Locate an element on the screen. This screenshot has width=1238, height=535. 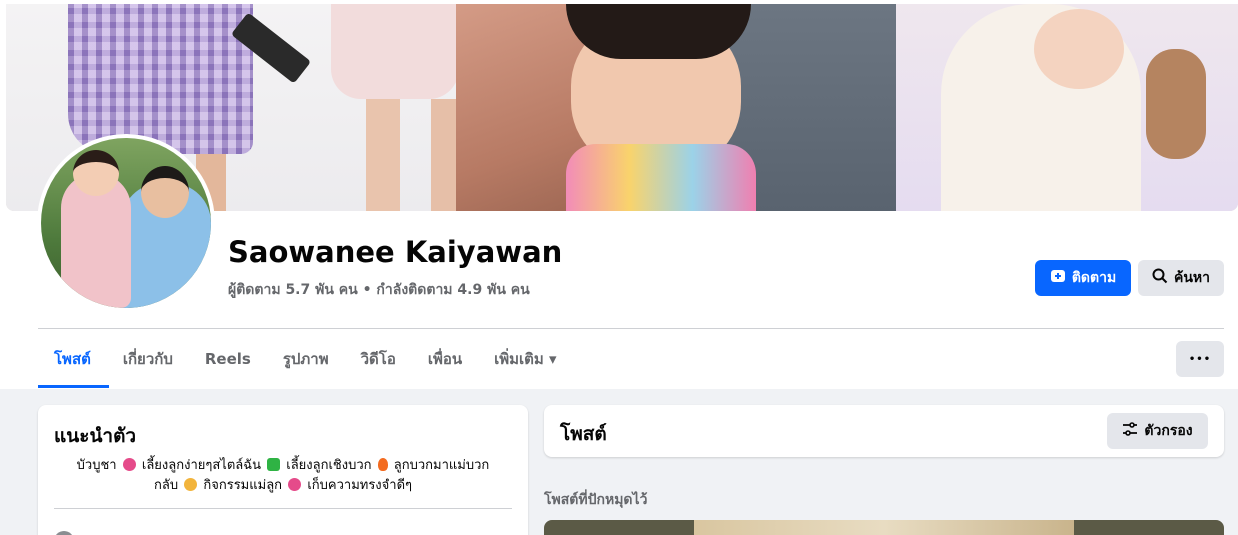
bio-text: กลับ is located at coordinates (166, 485).